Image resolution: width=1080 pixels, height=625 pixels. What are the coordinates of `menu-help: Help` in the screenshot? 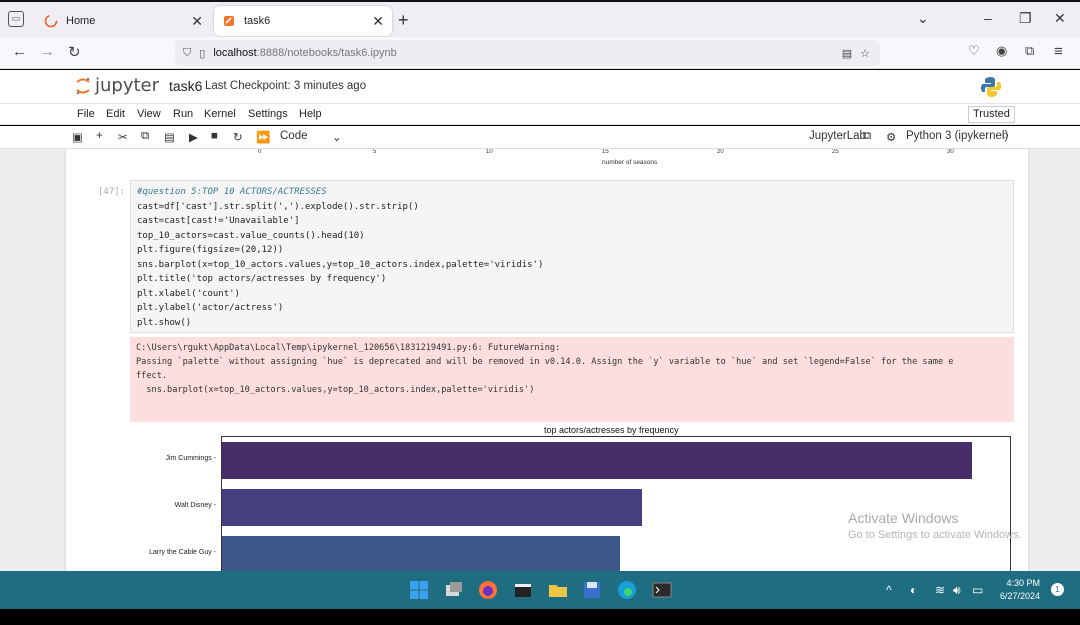 It's located at (310, 114).